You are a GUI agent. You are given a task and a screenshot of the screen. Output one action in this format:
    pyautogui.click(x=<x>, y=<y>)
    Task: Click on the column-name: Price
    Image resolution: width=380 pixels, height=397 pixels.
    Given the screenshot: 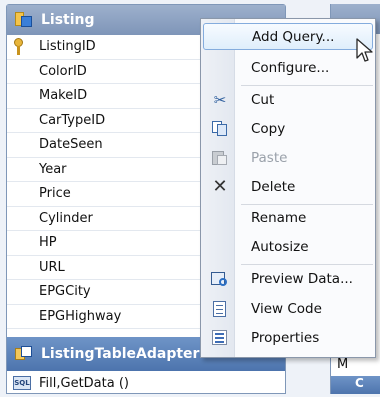 What is the action you would take?
    pyautogui.click(x=55, y=193)
    